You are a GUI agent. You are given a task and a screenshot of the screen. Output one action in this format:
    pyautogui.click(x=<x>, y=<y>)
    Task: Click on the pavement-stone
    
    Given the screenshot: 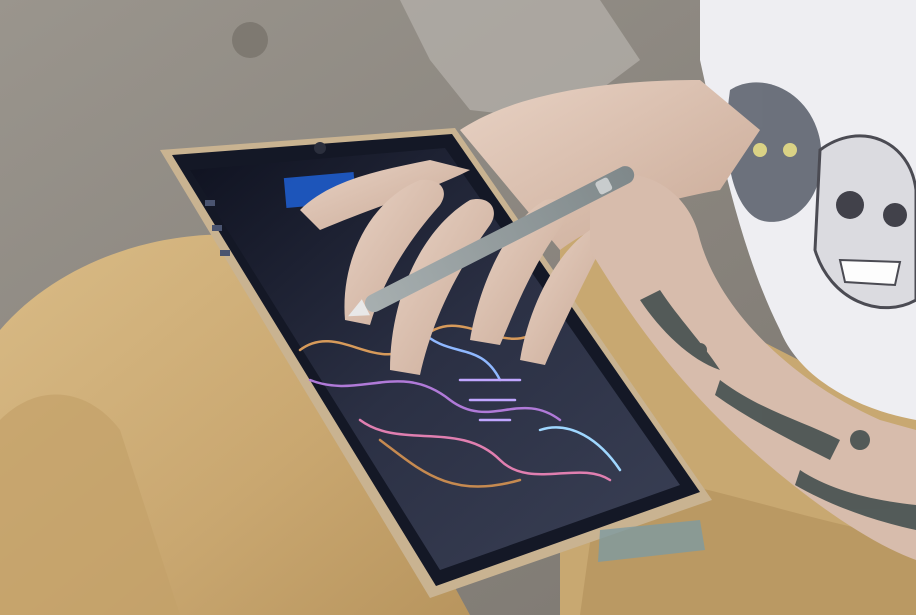 What is the action you would take?
    pyautogui.click(x=250, y=40)
    